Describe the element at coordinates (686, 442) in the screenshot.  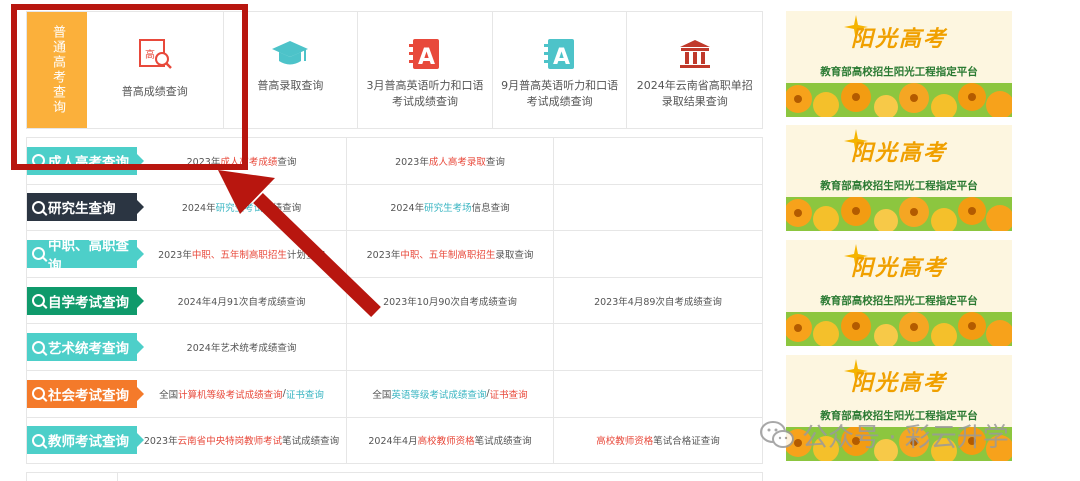
I see `link-text-part: 笔试合格证查询` at that location.